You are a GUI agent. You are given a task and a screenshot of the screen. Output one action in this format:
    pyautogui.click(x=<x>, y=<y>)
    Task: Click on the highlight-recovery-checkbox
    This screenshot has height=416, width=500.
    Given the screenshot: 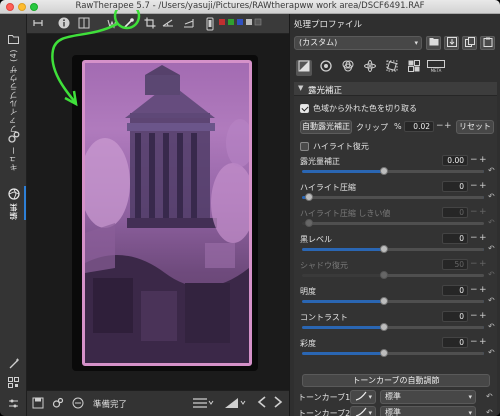 What is the action you would take?
    pyautogui.click(x=304, y=146)
    